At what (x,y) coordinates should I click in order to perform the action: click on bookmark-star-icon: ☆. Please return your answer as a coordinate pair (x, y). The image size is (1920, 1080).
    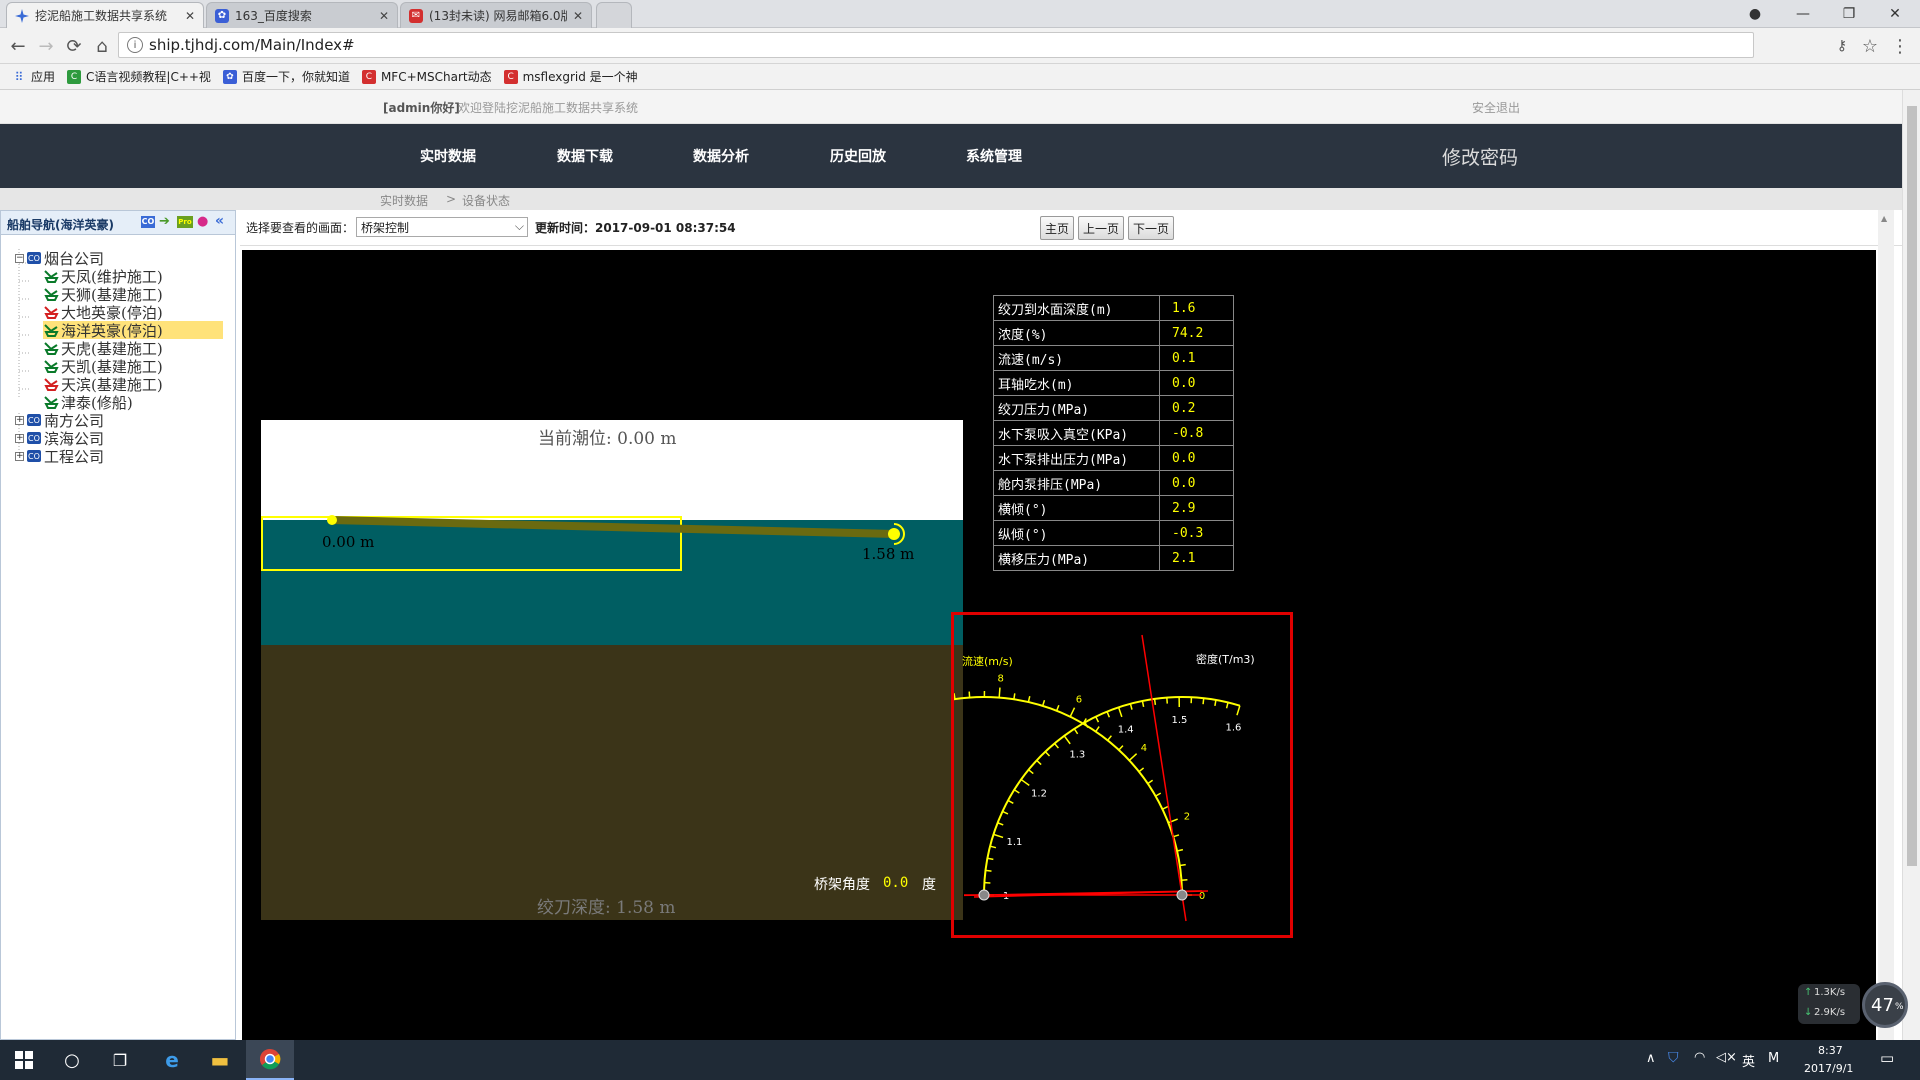
    Looking at the image, I should click on (1870, 46).